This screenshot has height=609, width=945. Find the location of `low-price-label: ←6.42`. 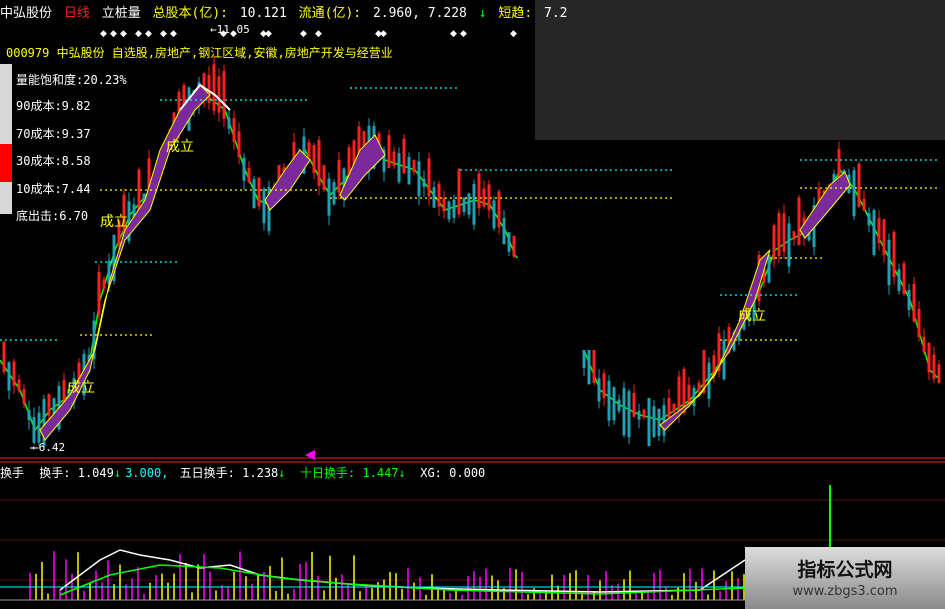

low-price-label: ←6.42 is located at coordinates (49, 447).